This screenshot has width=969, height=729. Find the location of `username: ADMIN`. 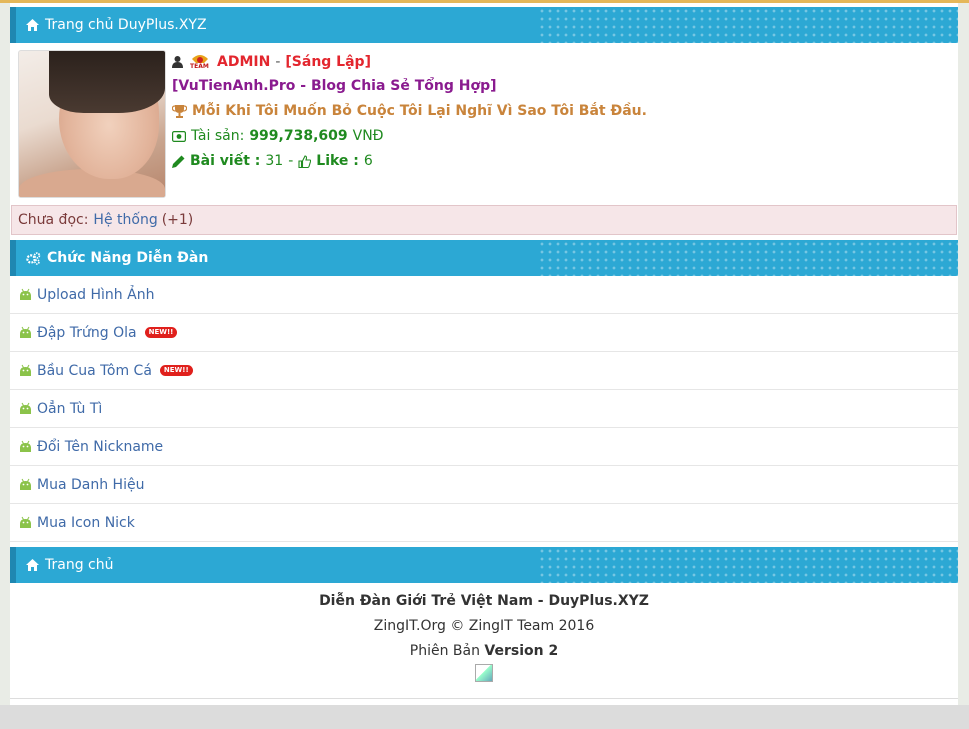

username: ADMIN is located at coordinates (243, 62).